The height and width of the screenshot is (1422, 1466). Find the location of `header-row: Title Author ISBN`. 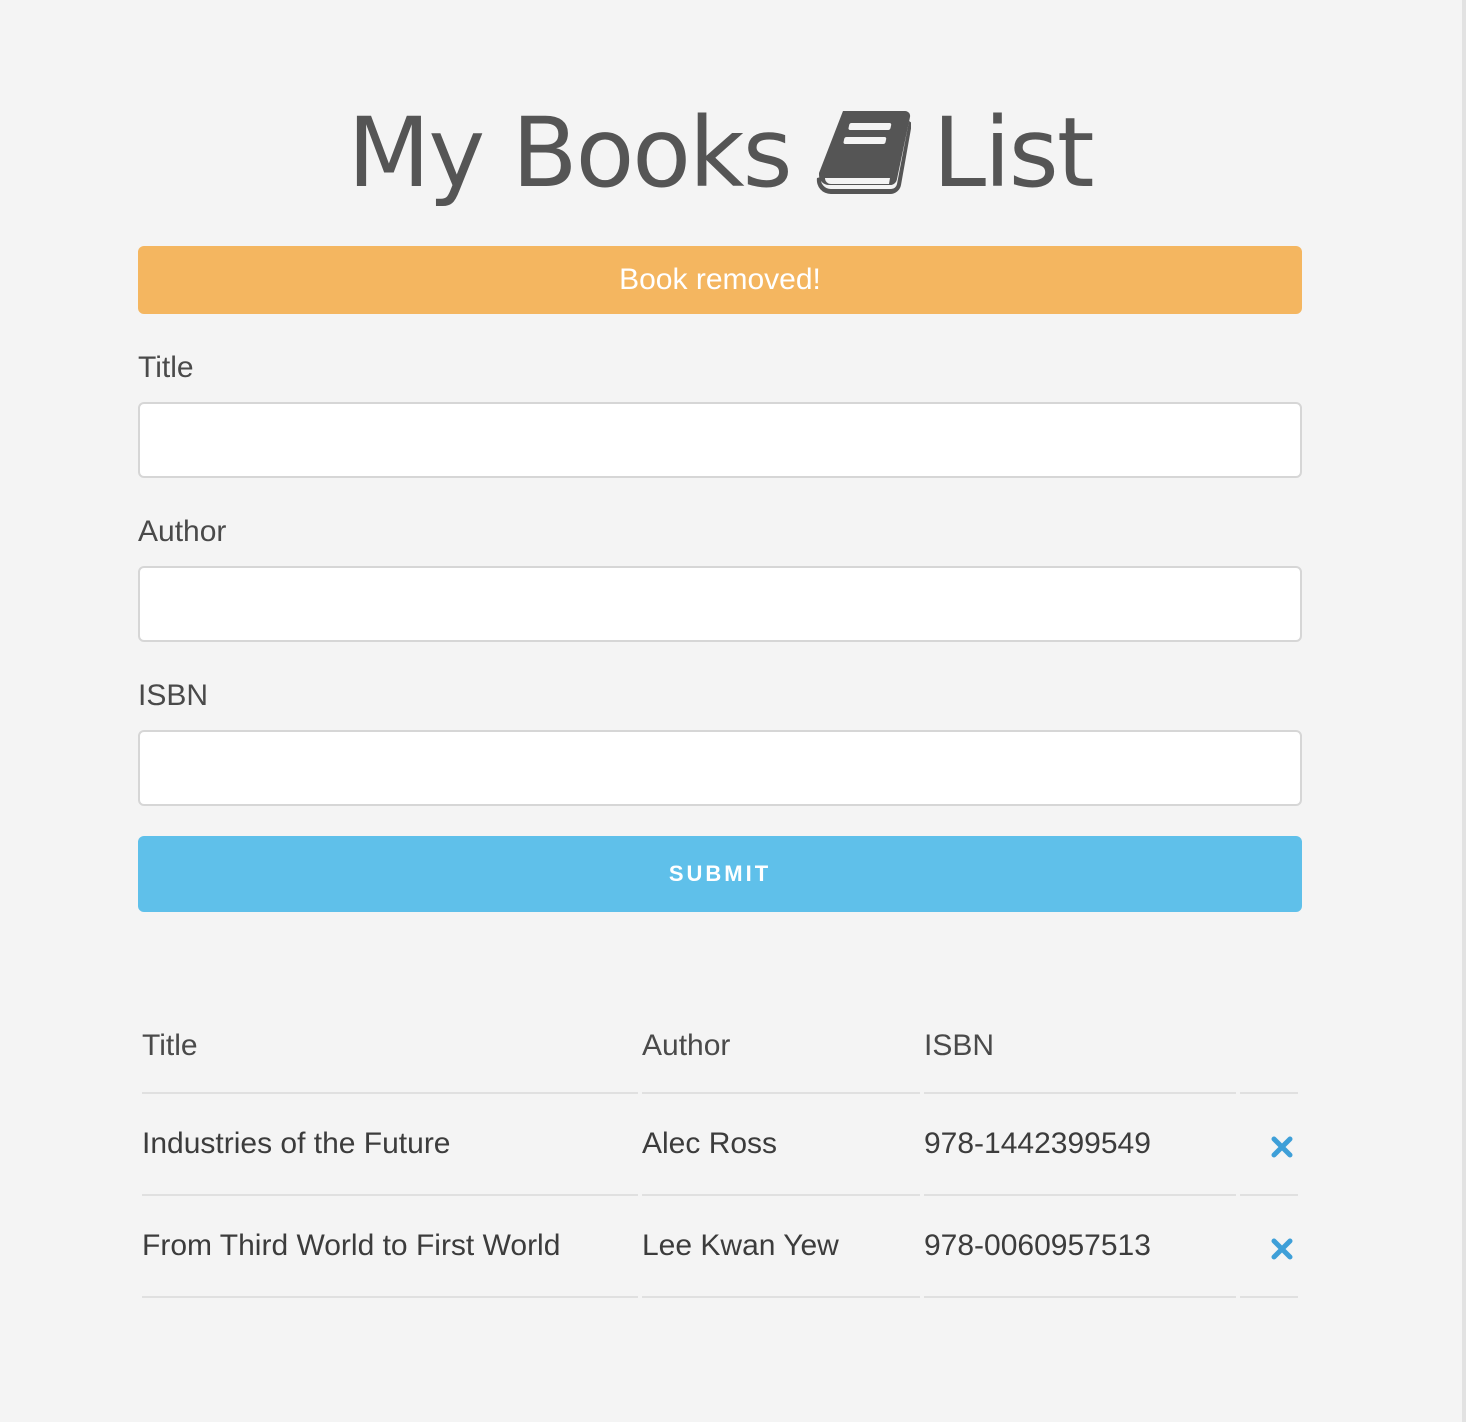

header-row: Title Author ISBN is located at coordinates (720, 1047).